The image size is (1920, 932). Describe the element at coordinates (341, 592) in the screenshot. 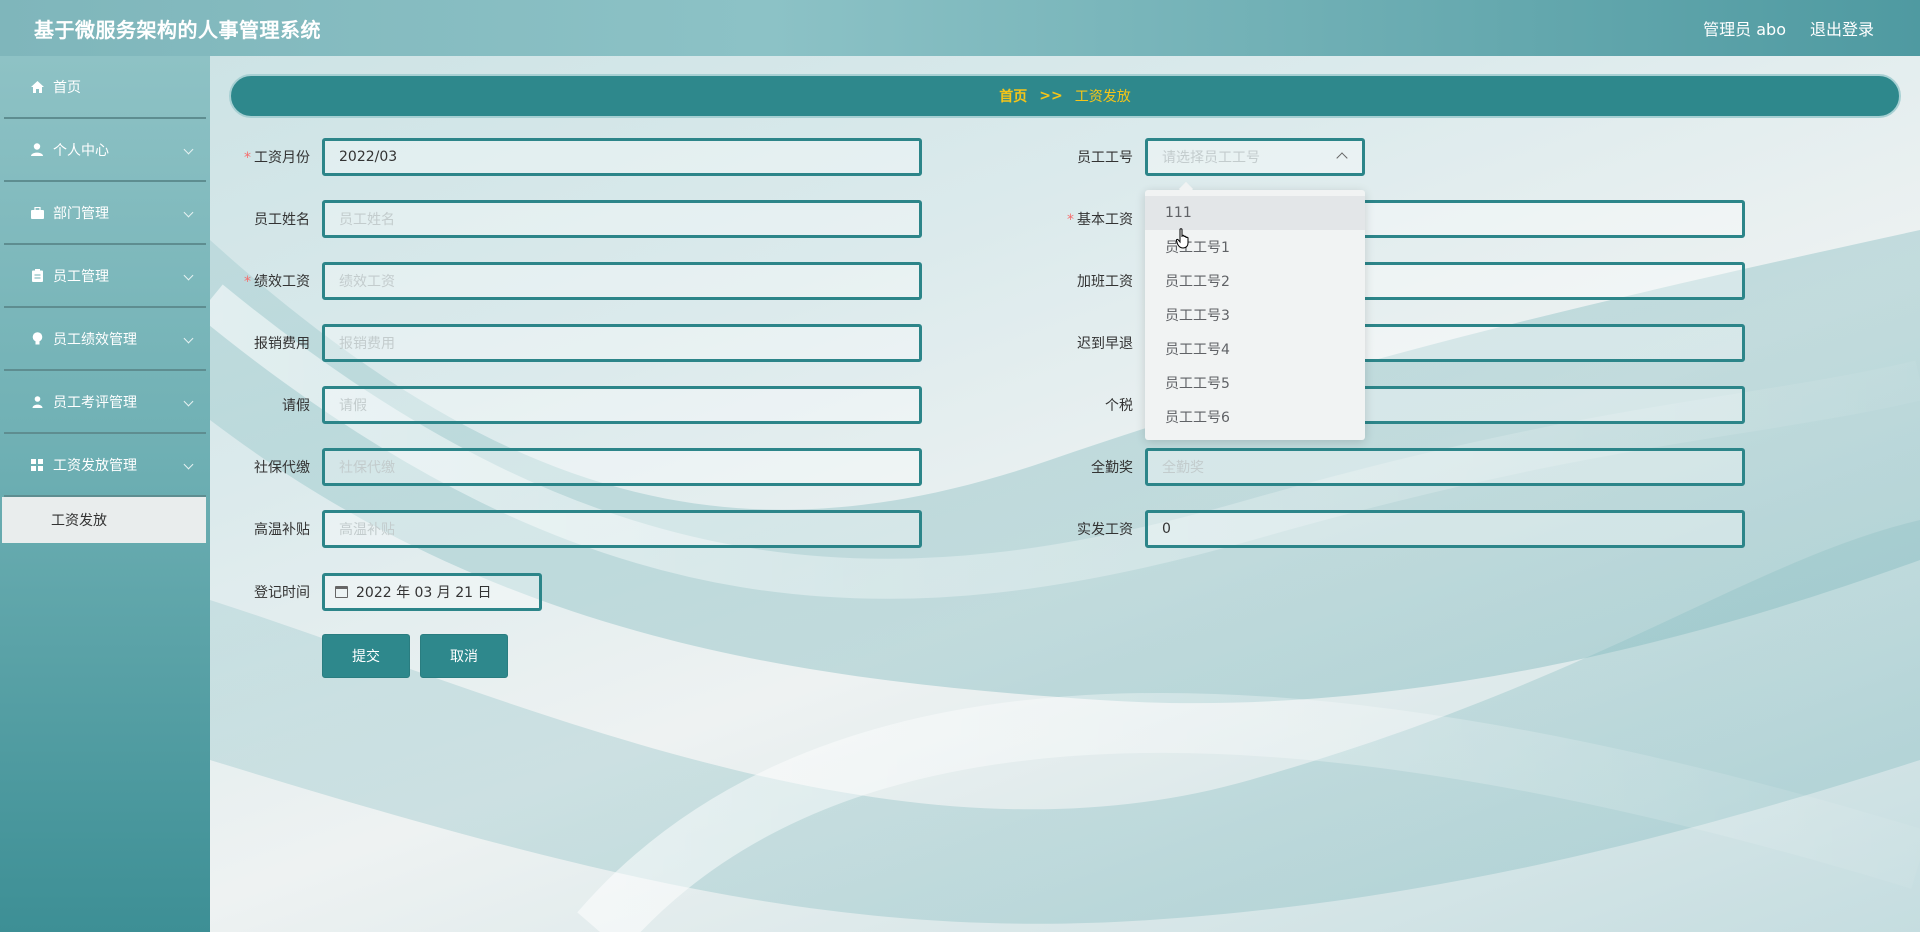

I see `calendar-icon` at that location.